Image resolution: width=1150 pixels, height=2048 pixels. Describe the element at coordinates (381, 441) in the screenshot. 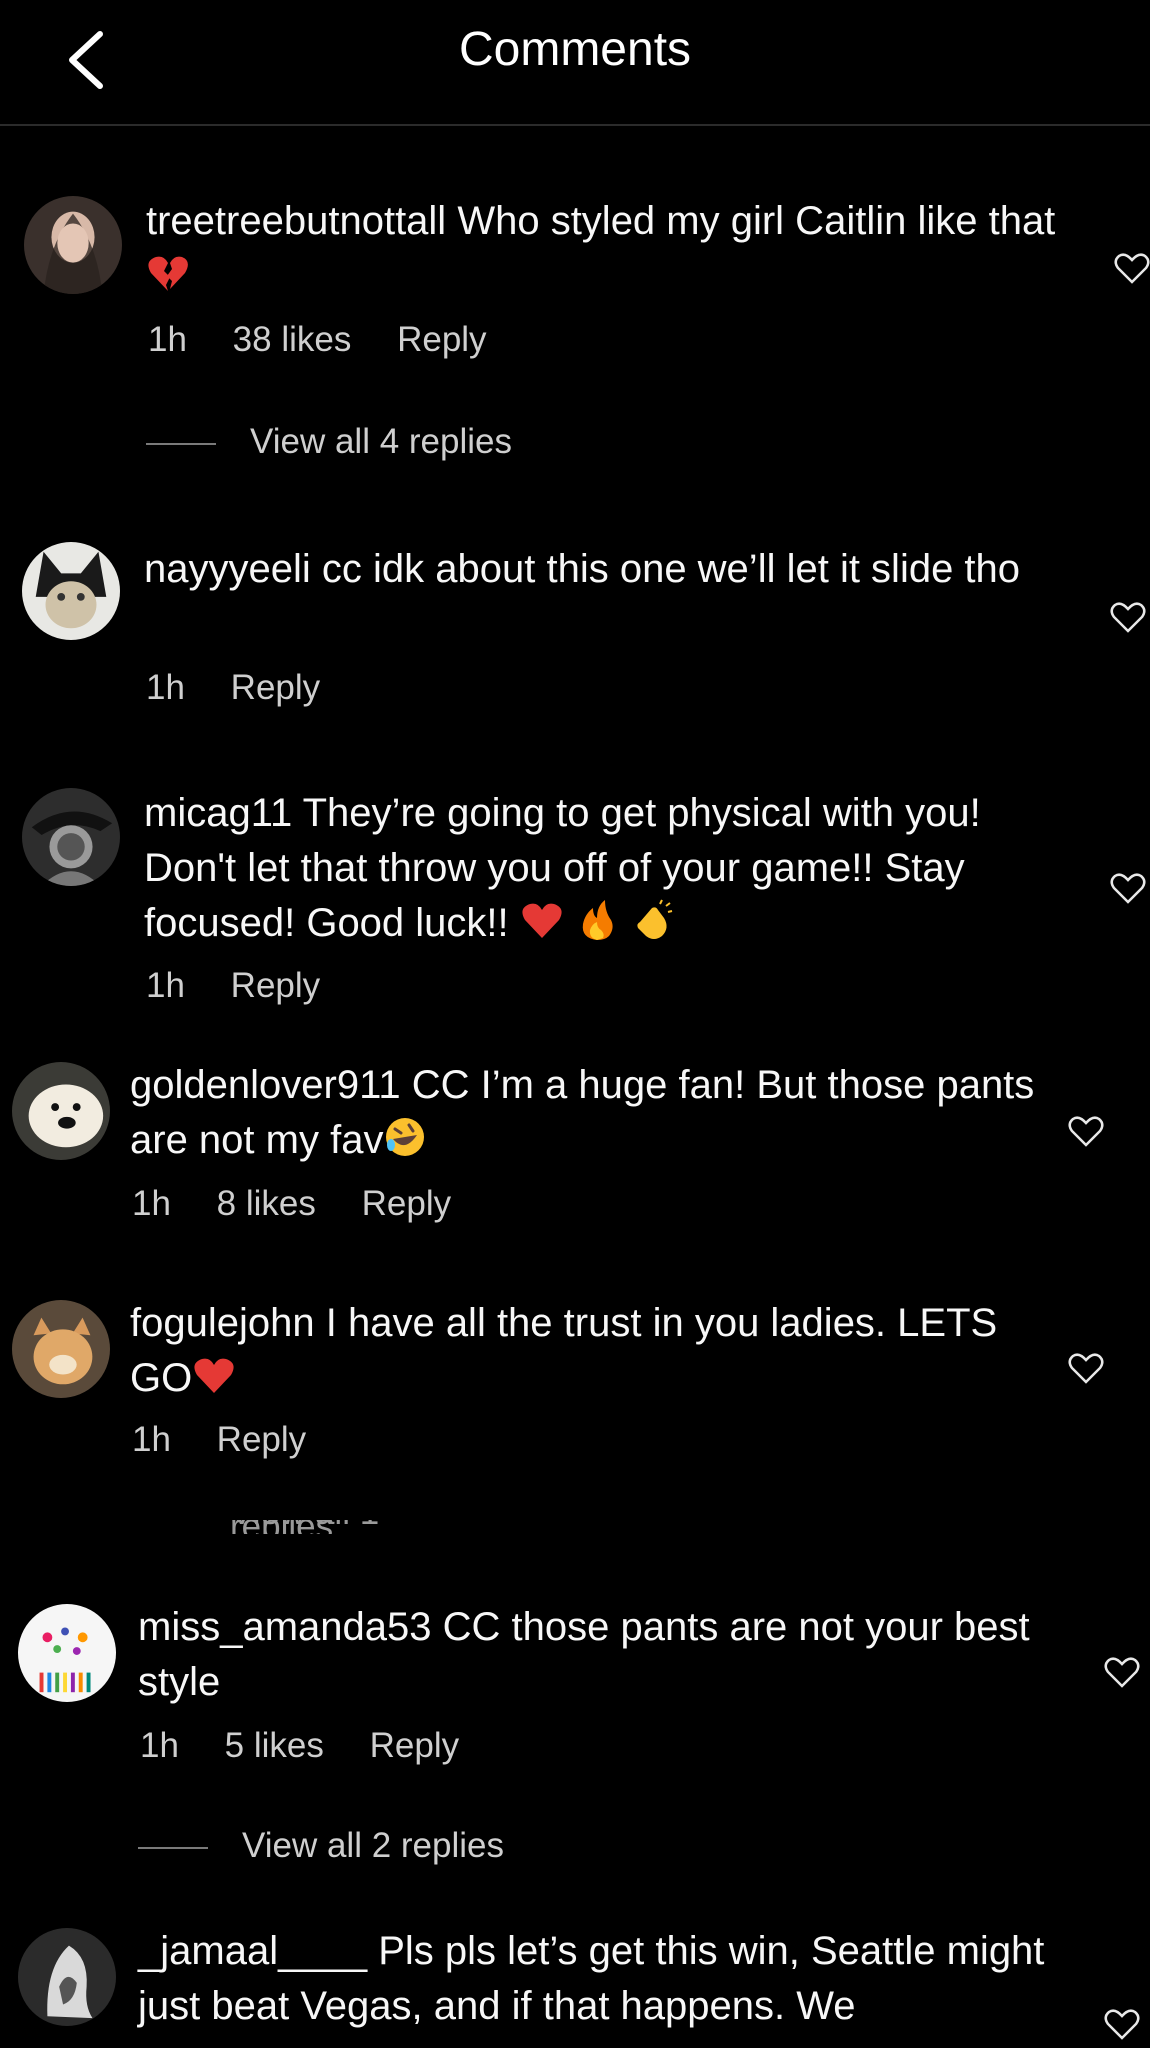

I see `view-replies-label: View all 4 replies` at that location.